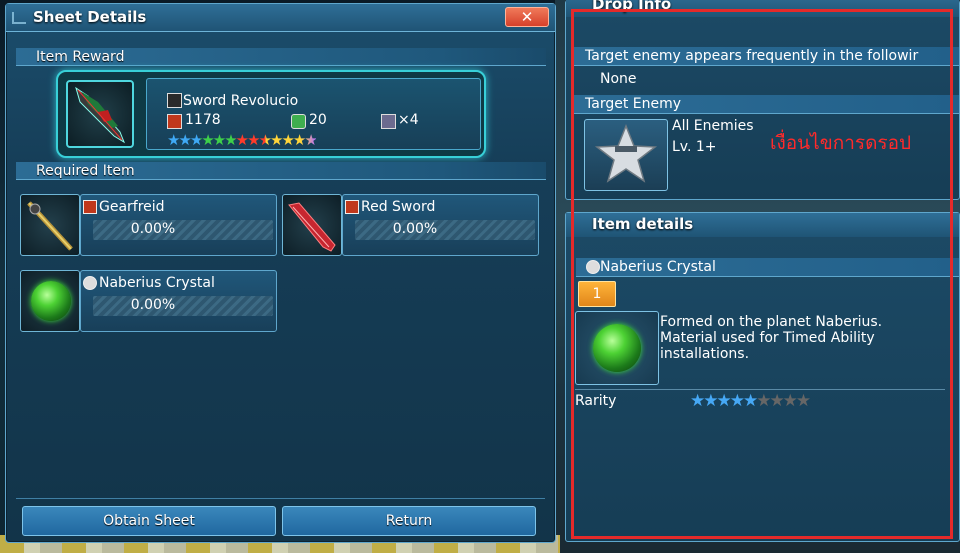 The width and height of the screenshot is (960, 553). Describe the element at coordinates (203, 120) in the screenshot. I see `reward-attack: 1178` at that location.